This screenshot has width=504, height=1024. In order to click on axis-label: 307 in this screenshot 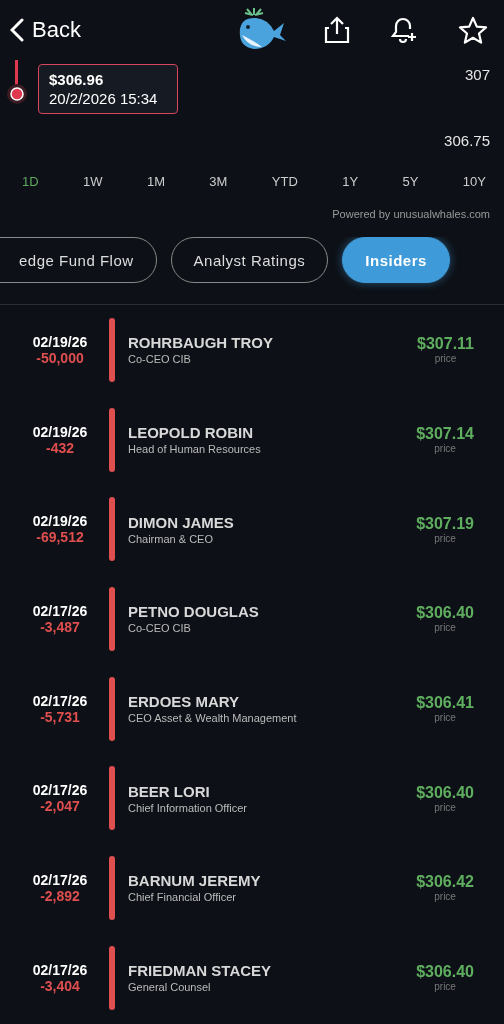, I will do `click(477, 74)`.